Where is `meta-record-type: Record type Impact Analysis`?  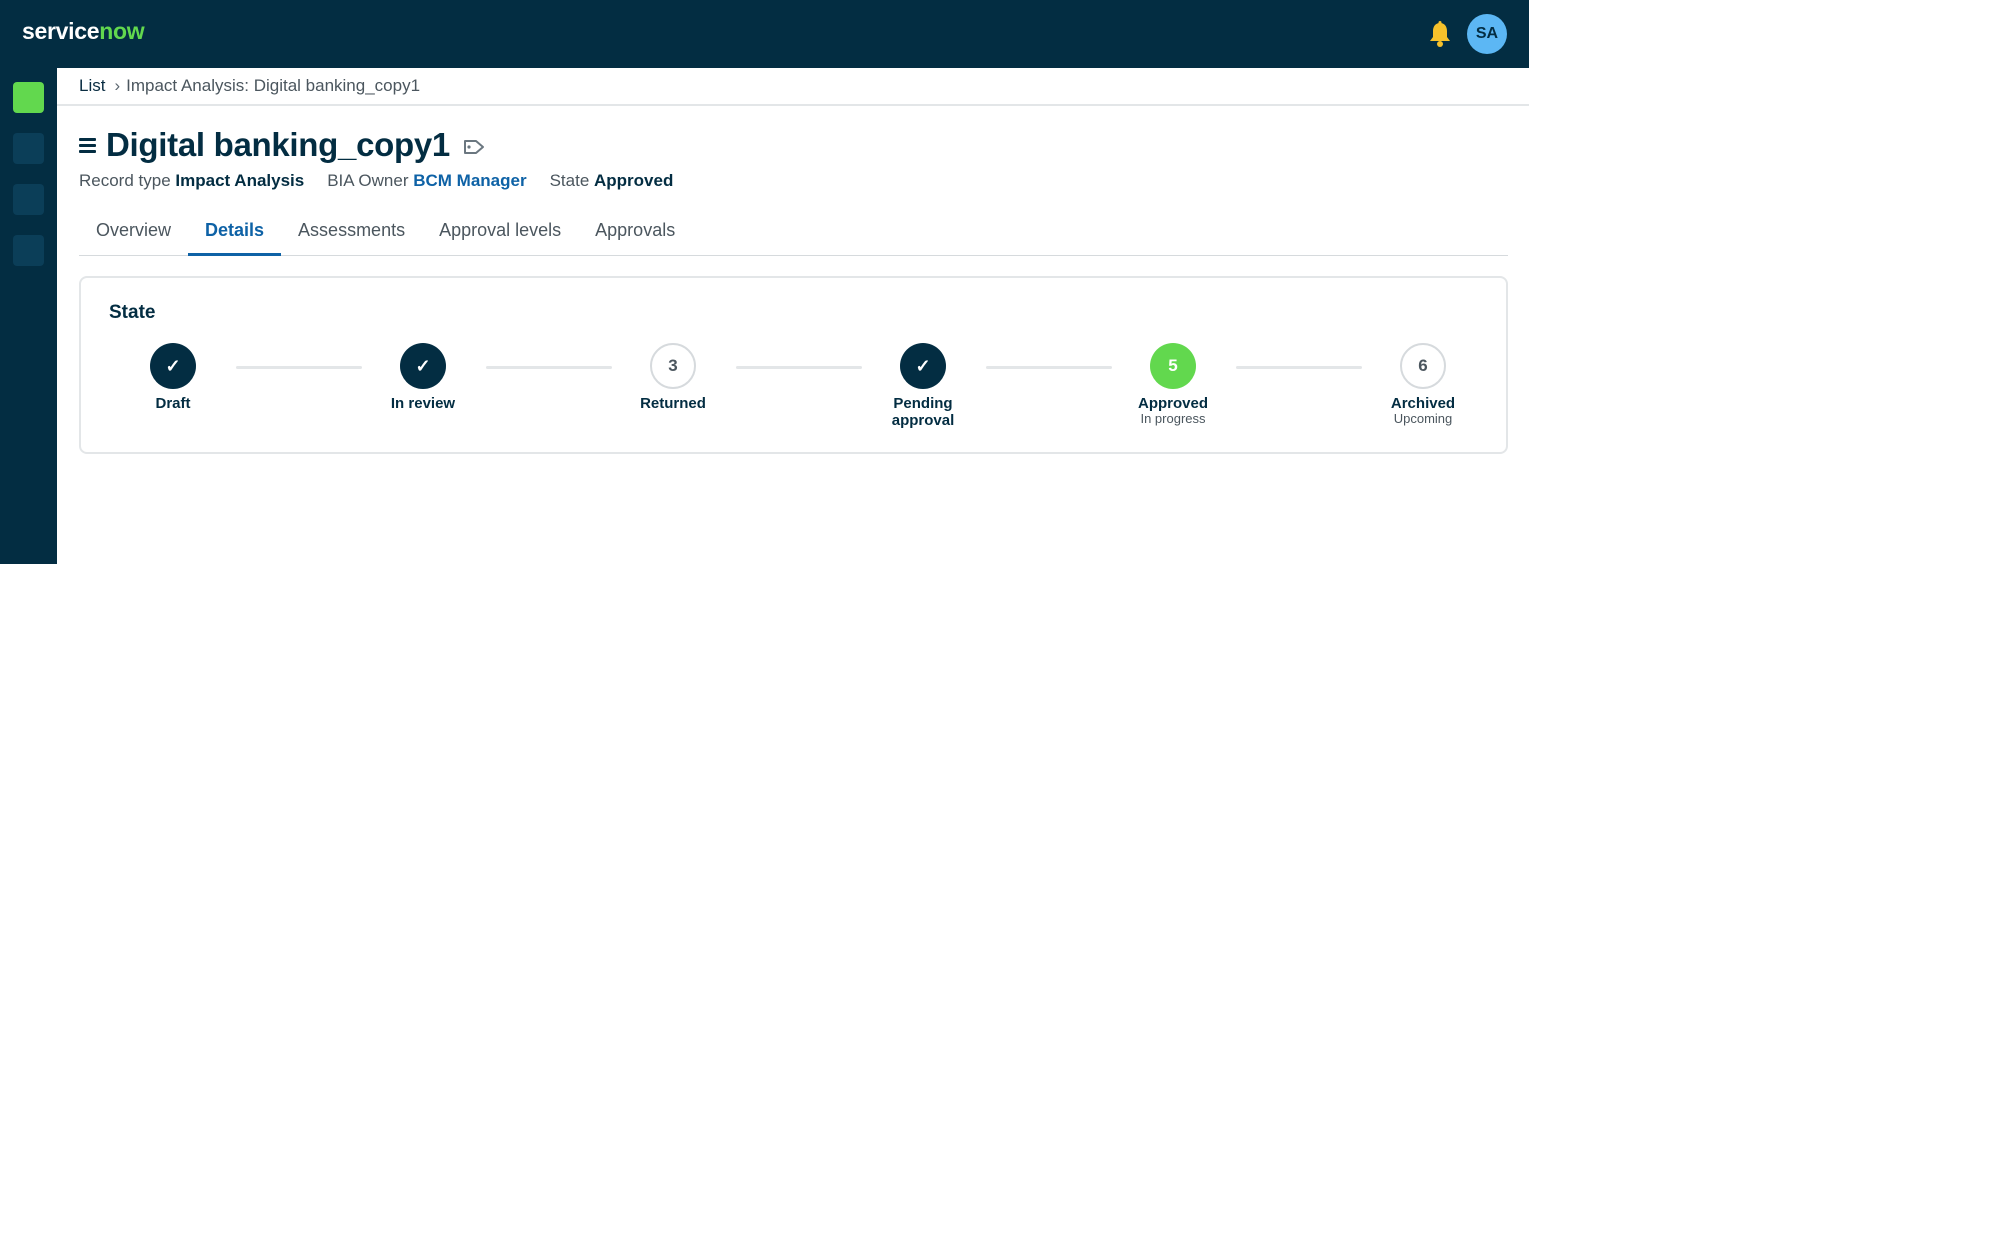
meta-record-type: Record type Impact Analysis is located at coordinates (191, 181).